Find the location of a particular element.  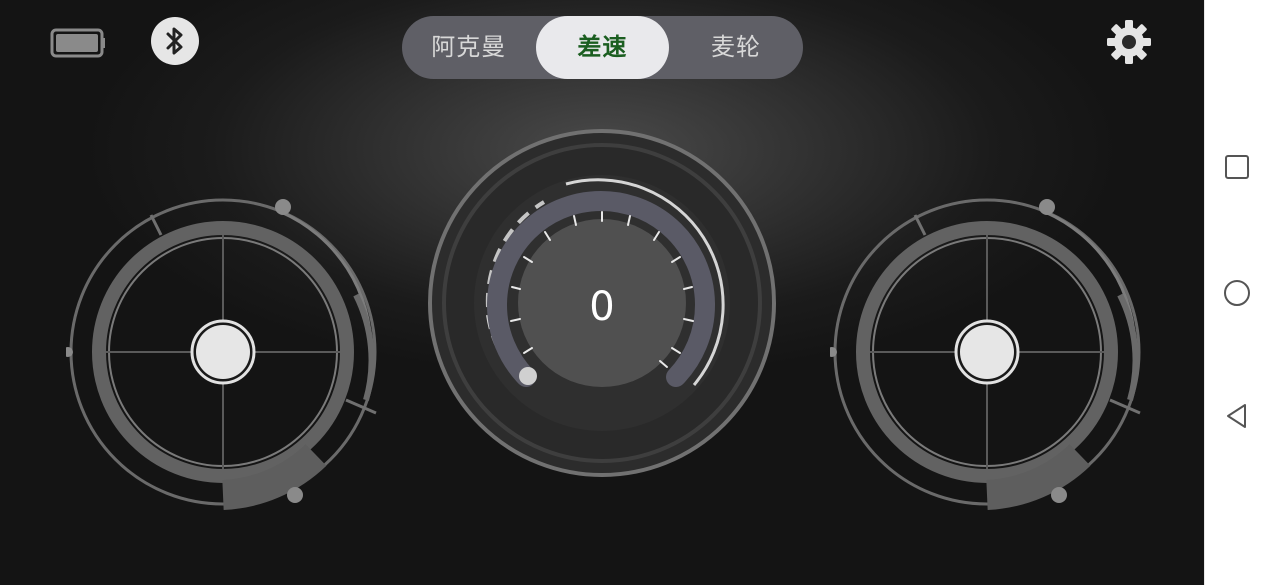

circle-icon is located at coordinates (1237, 293).